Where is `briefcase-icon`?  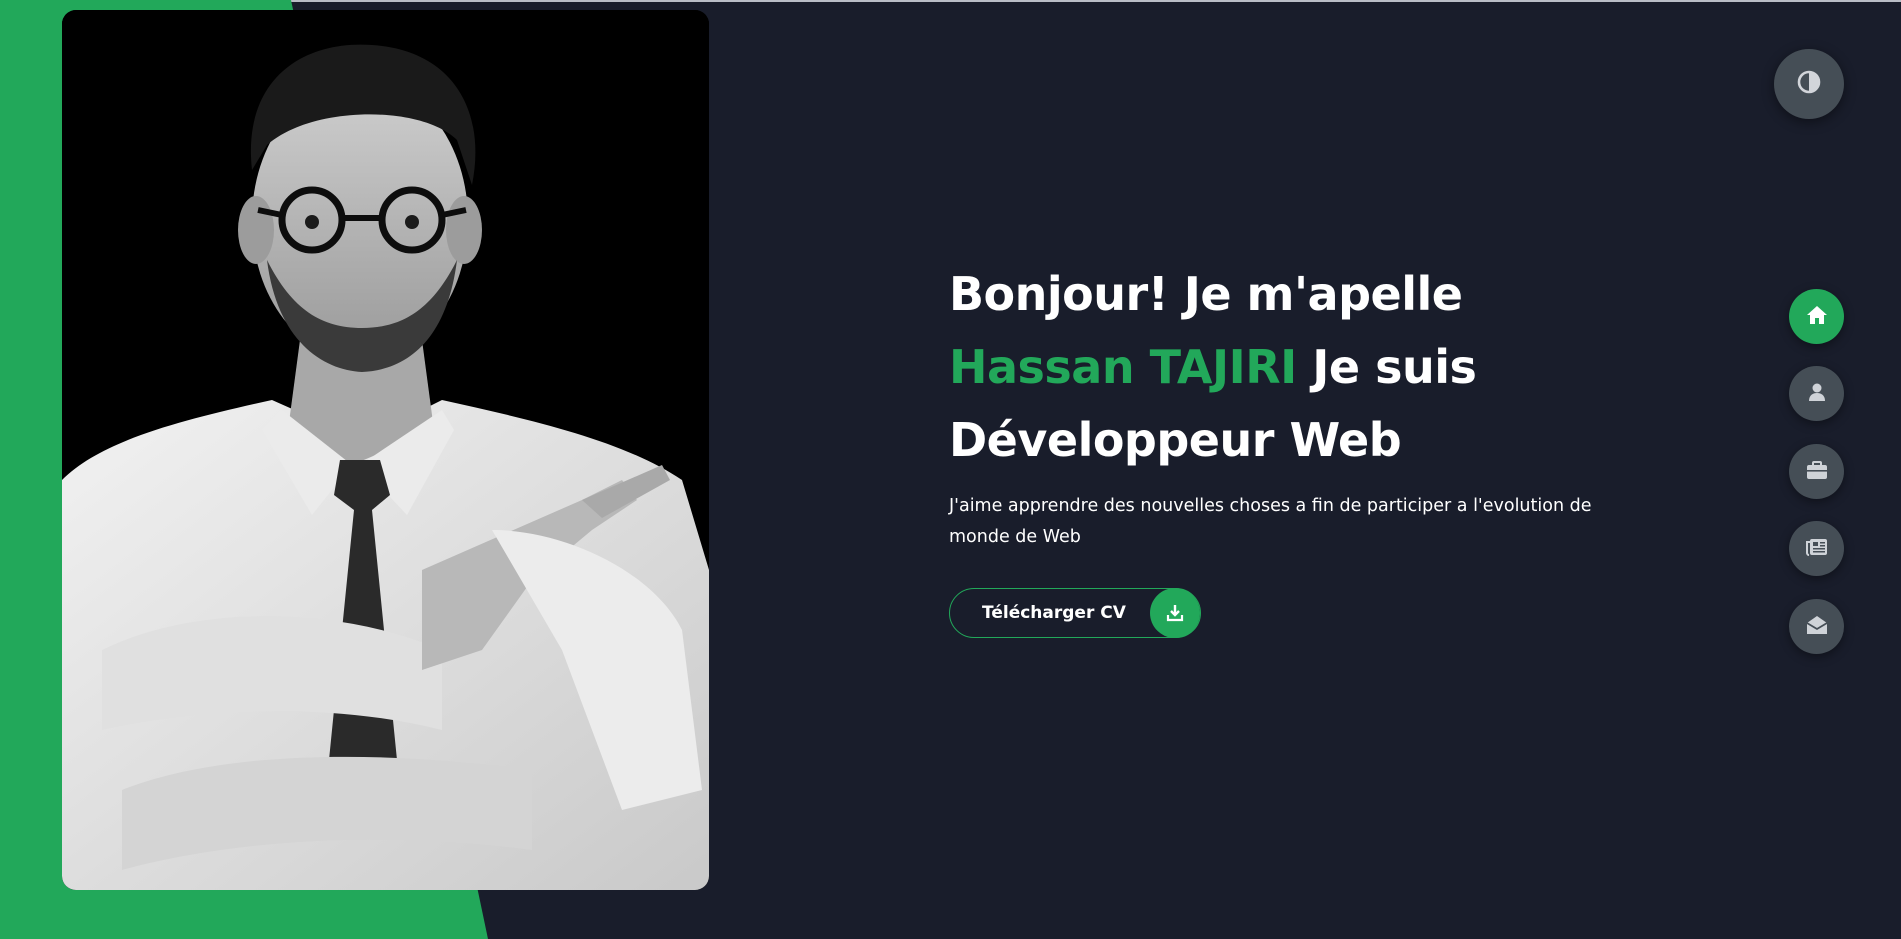 briefcase-icon is located at coordinates (1817, 472).